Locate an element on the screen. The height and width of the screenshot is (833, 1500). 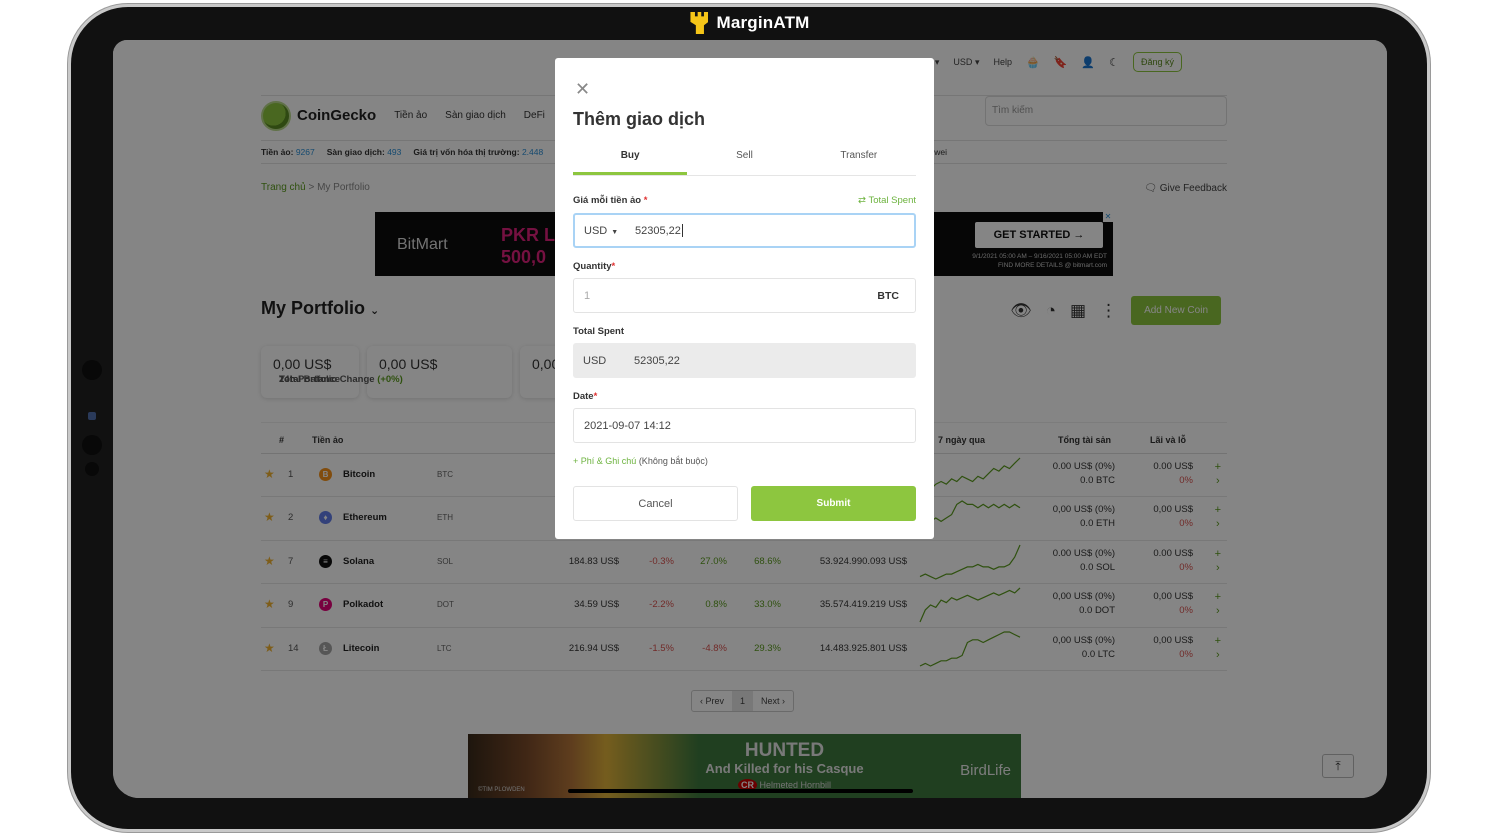
brand-bar: MarginATM is located at coordinates (750, 23).